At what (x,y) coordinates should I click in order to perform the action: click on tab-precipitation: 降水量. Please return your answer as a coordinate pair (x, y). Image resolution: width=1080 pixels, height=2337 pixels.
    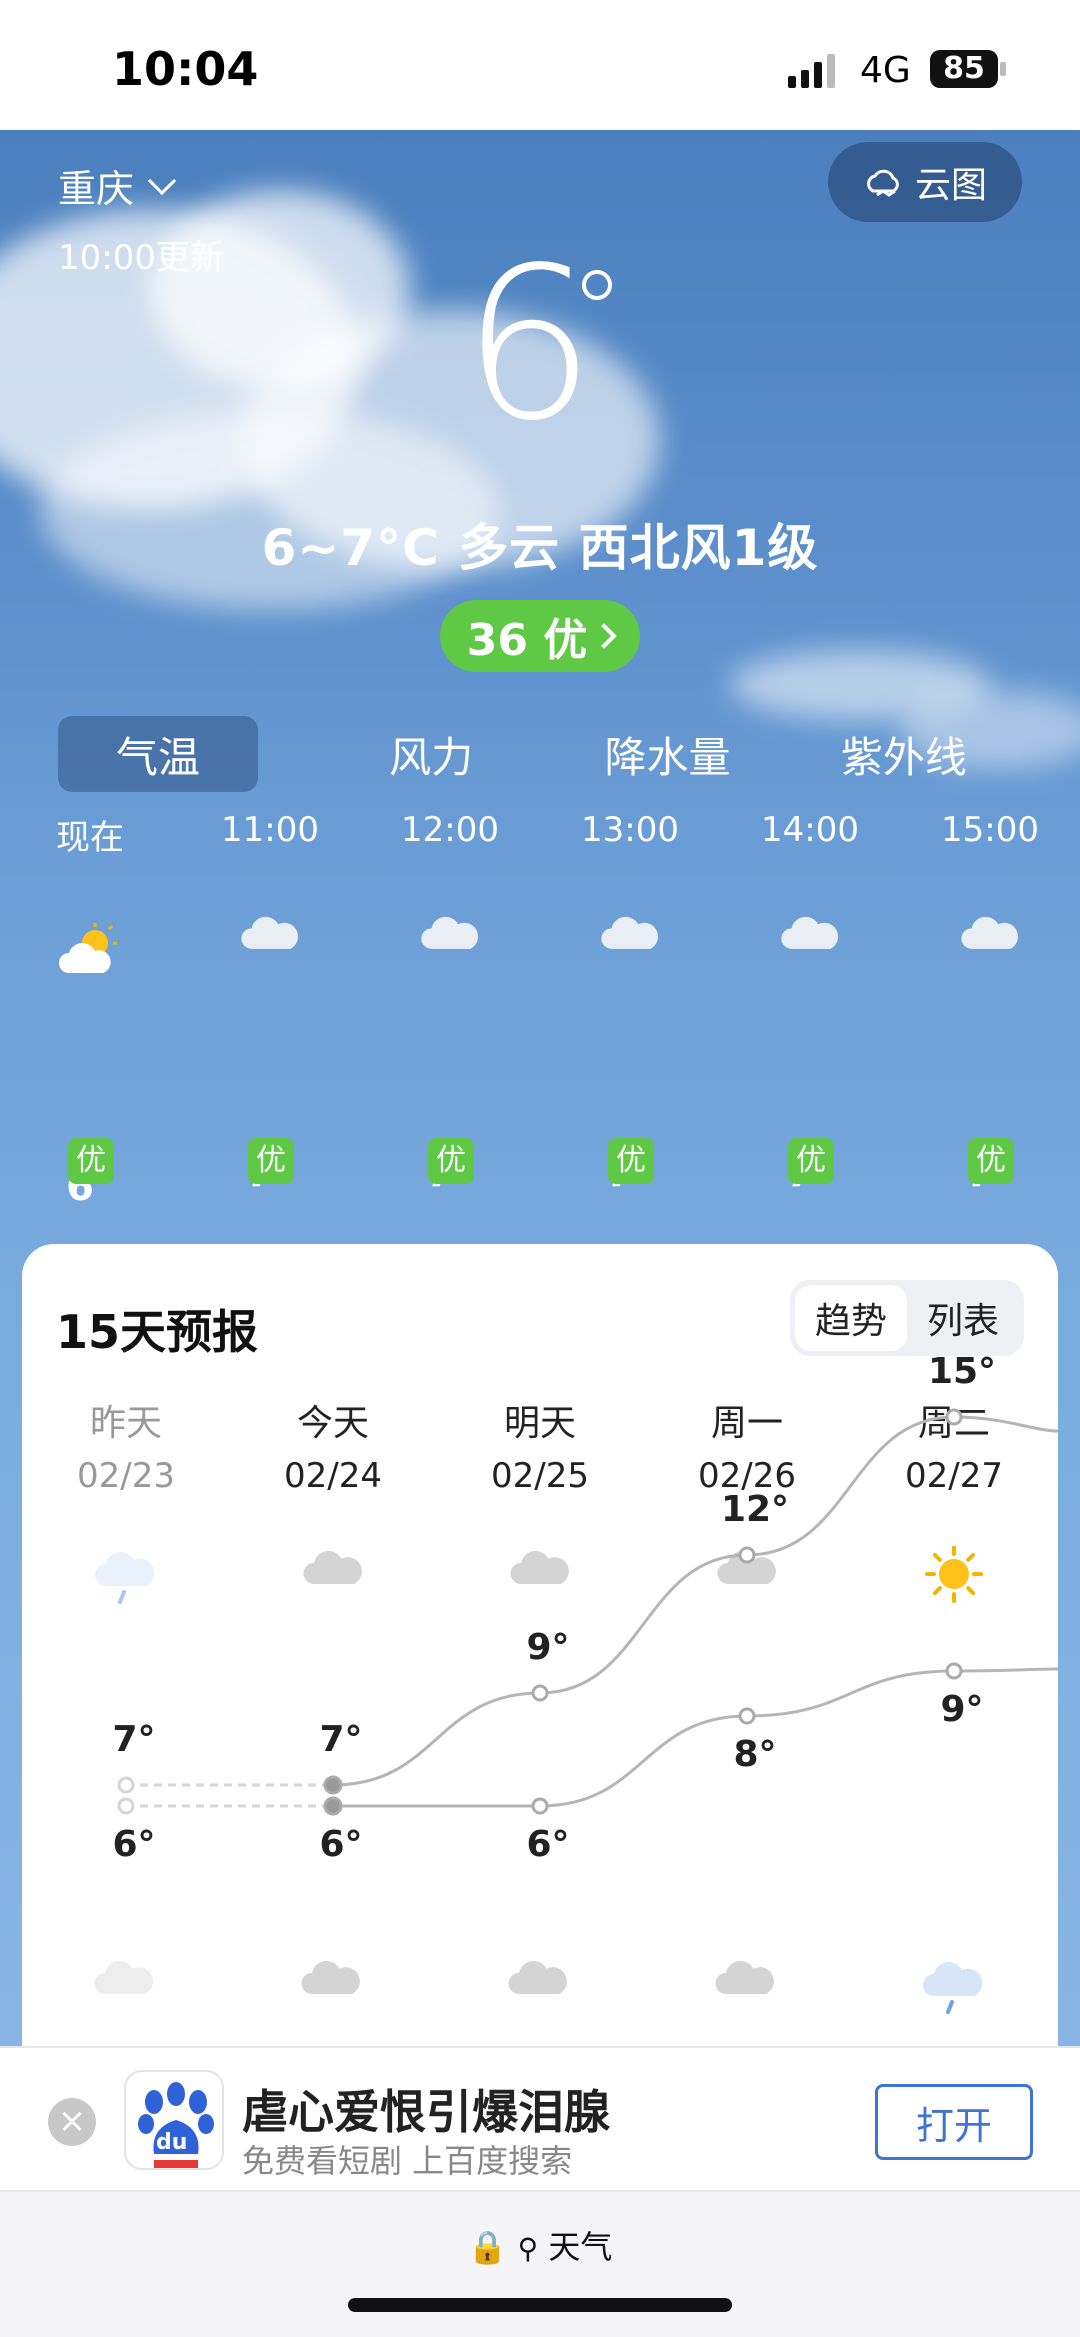
    Looking at the image, I should click on (667, 754).